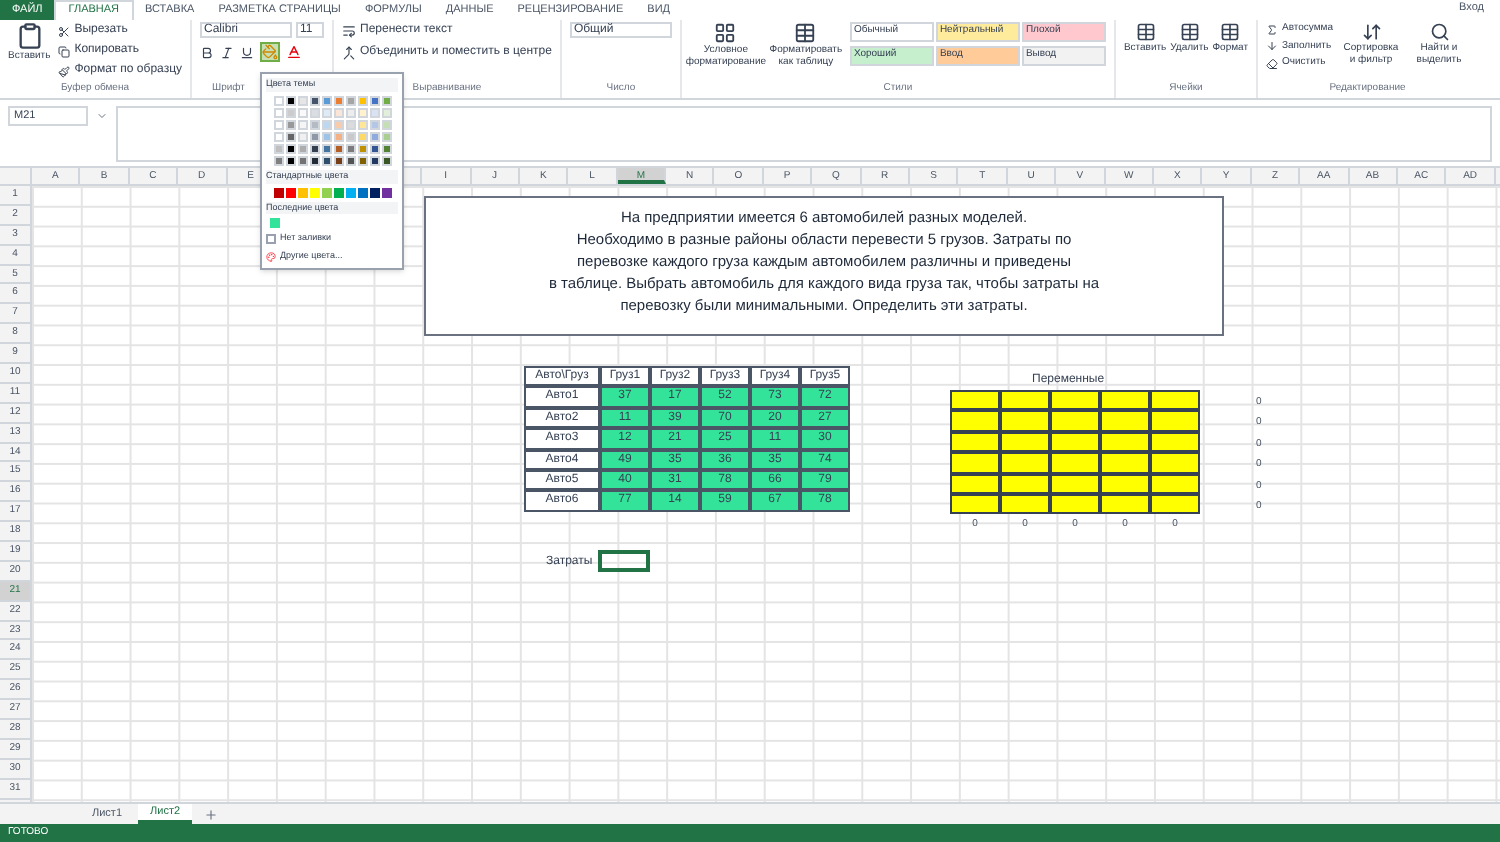 The image size is (1500, 842). Describe the element at coordinates (227, 52) in the screenshot. I see `italic-icon` at that location.